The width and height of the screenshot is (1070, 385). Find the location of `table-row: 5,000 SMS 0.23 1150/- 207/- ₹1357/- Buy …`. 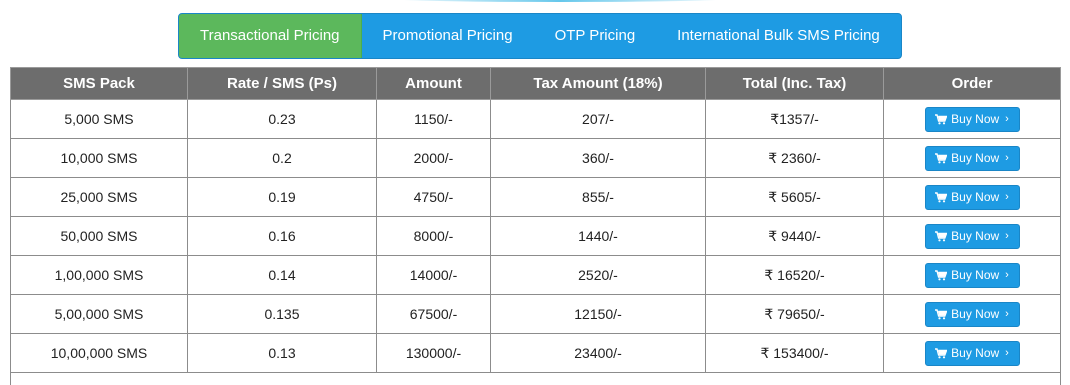

table-row: 5,000 SMS 0.23 1150/- 207/- ₹1357/- Buy … is located at coordinates (536, 119).